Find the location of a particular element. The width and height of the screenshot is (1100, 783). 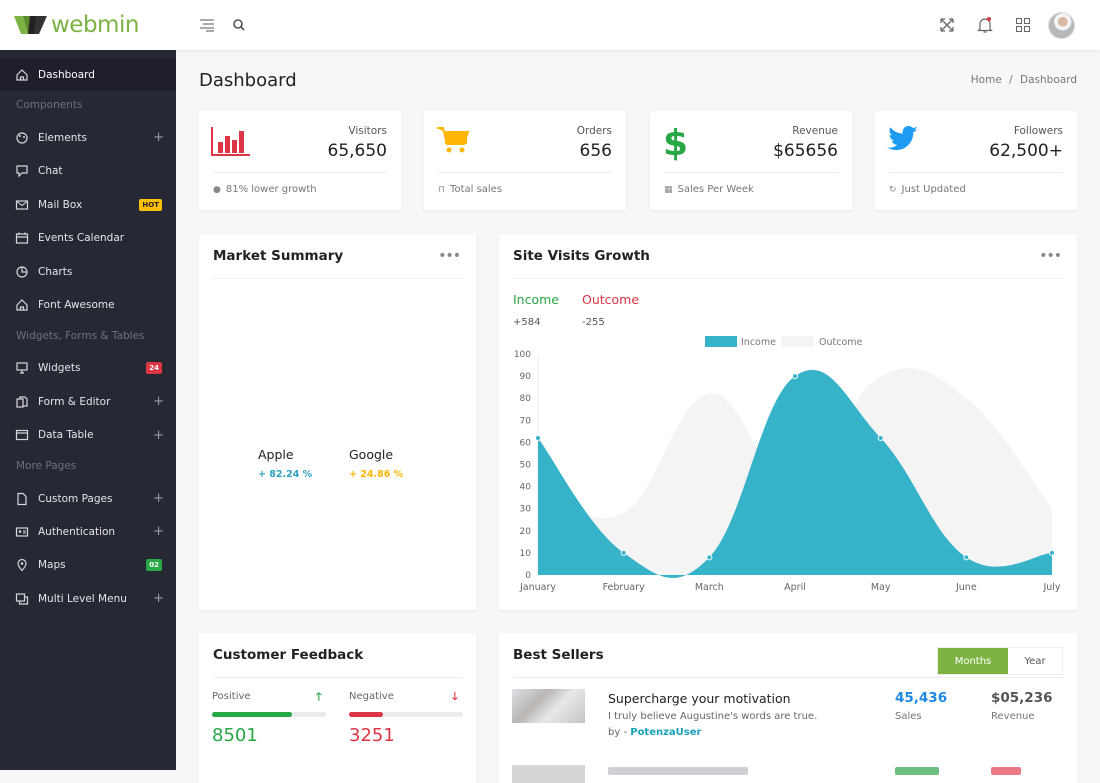

breadcrumb-home: Home is located at coordinates (986, 80).